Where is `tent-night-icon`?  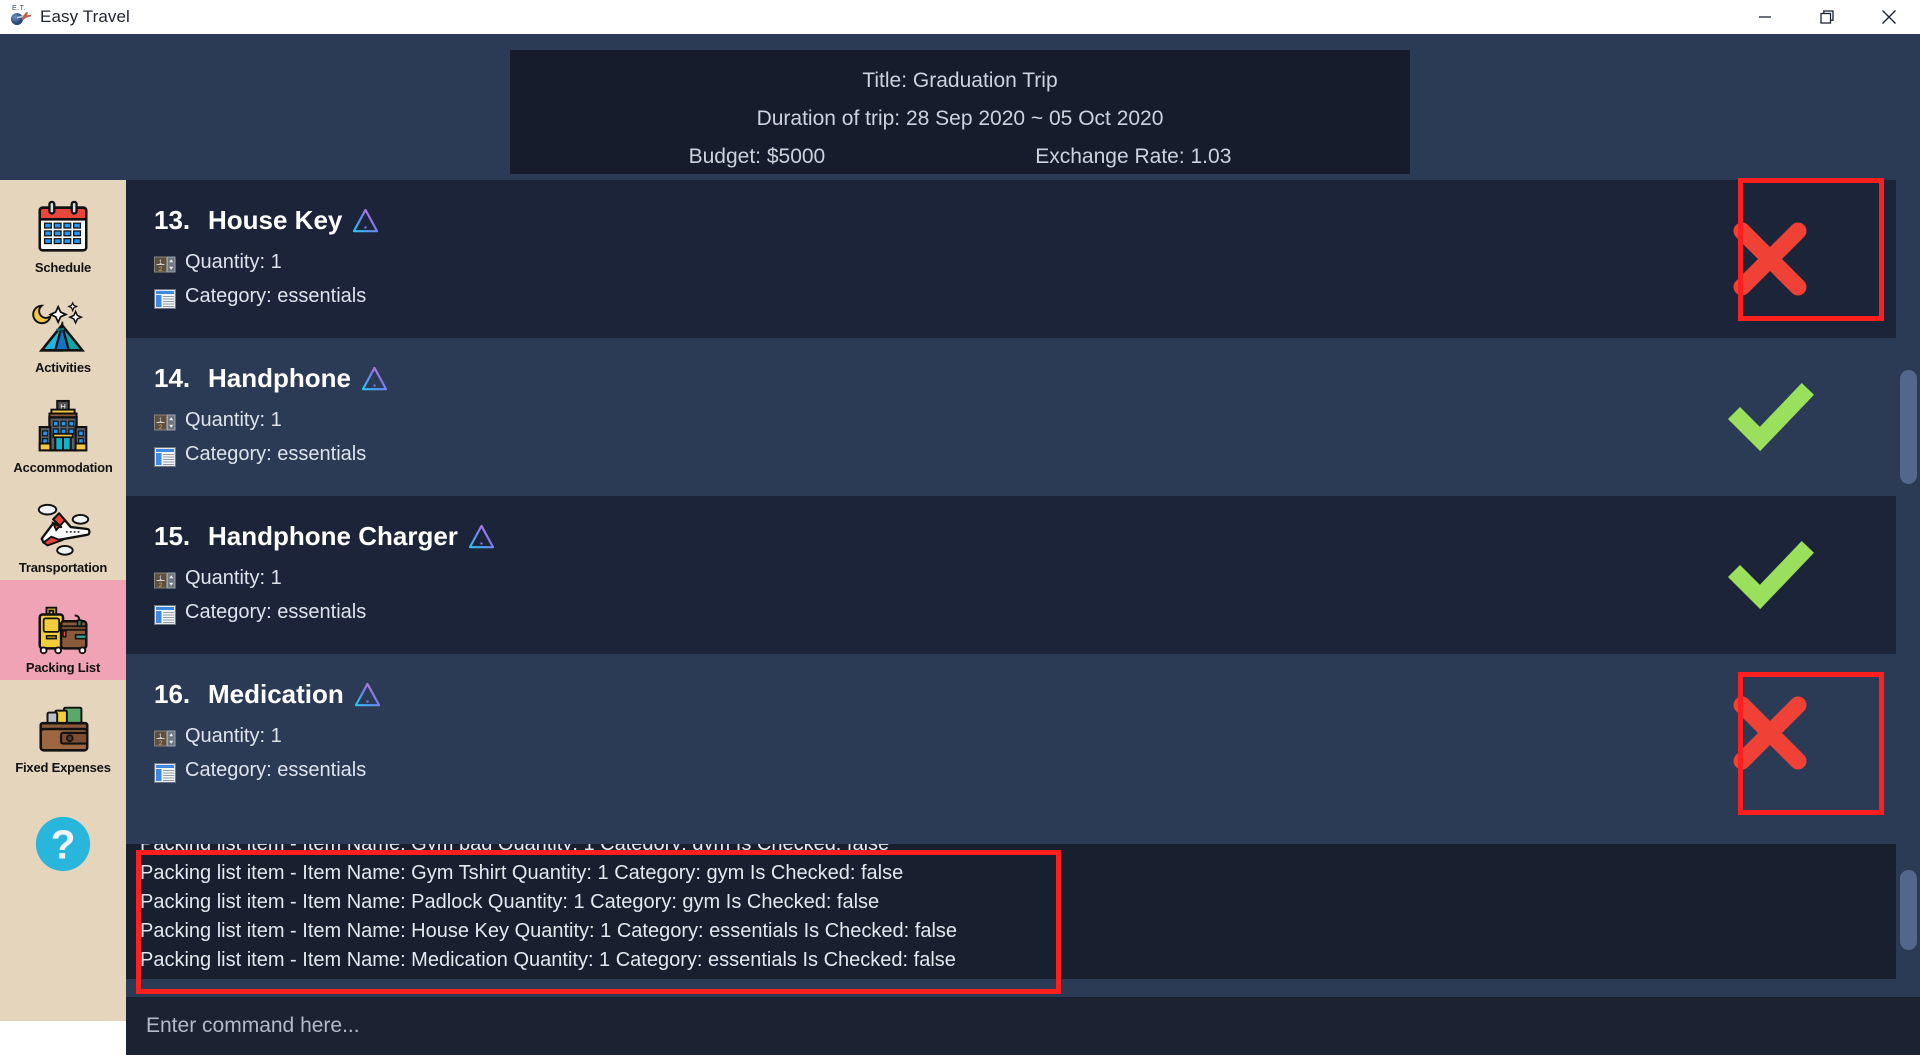 tent-night-icon is located at coordinates (63, 329).